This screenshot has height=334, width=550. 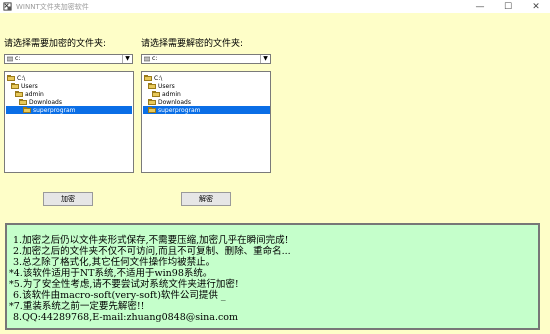 I want to click on window-title: WINNT文件夹加密软件, so click(x=52, y=6).